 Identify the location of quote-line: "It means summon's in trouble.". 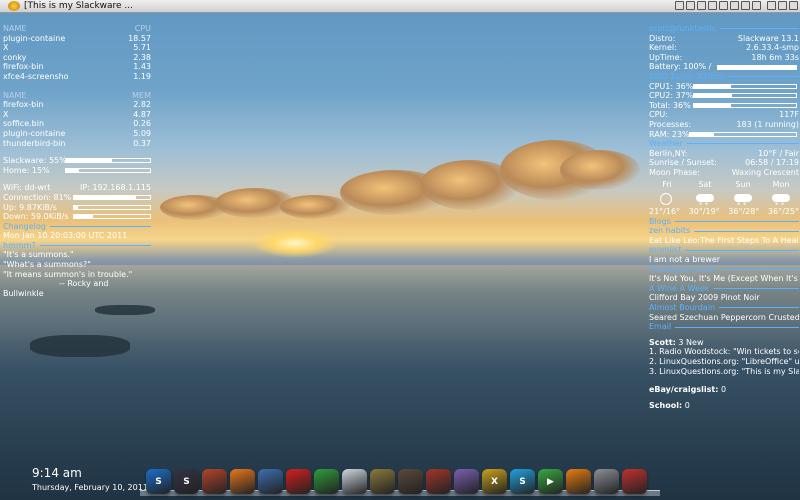
(68, 274).